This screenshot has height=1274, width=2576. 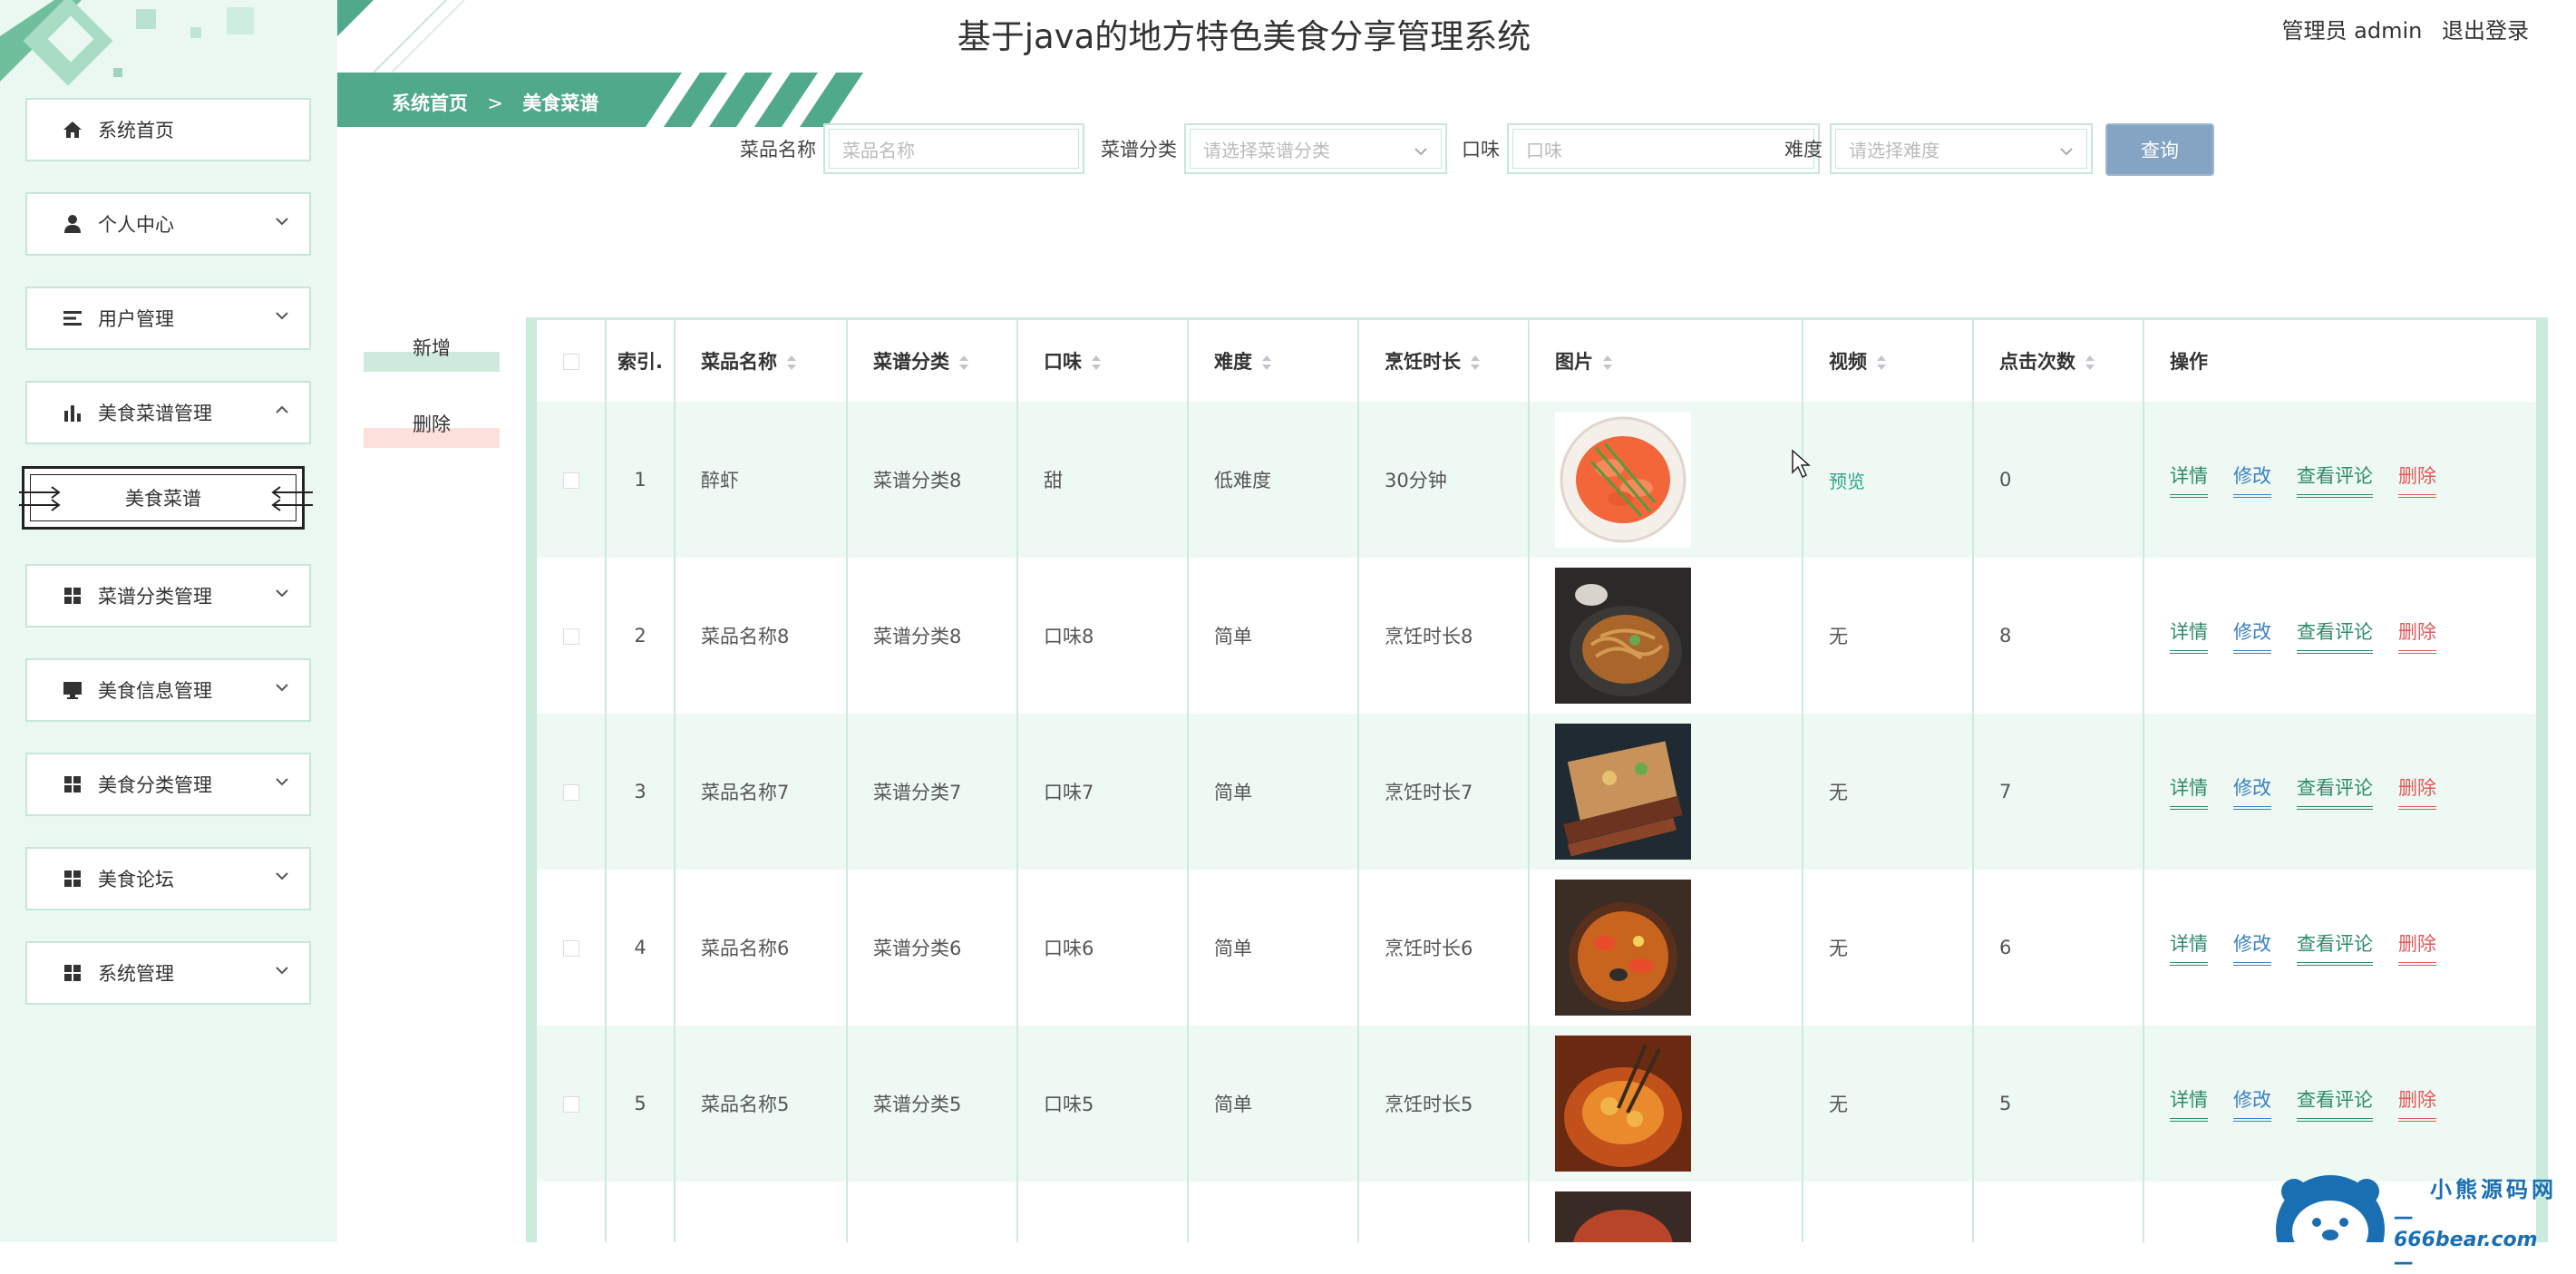 What do you see at coordinates (1103, 361) in the screenshot?
I see `header-taste: 口味` at bounding box center [1103, 361].